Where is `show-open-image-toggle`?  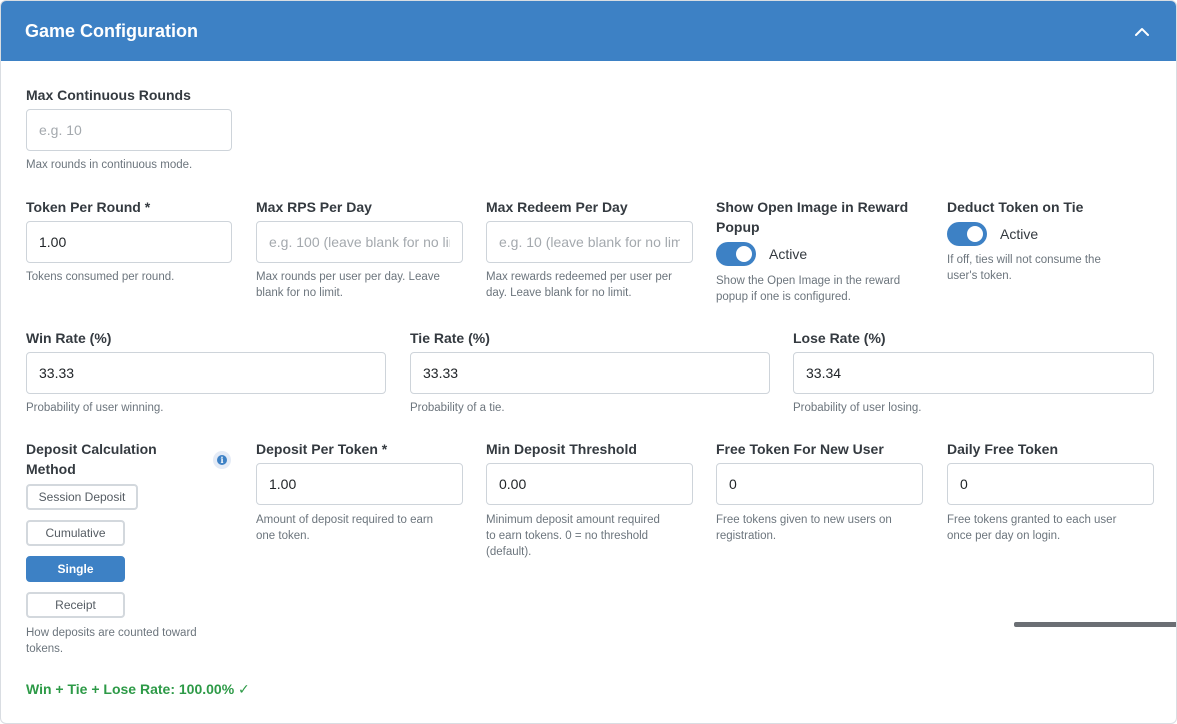 show-open-image-toggle is located at coordinates (736, 254).